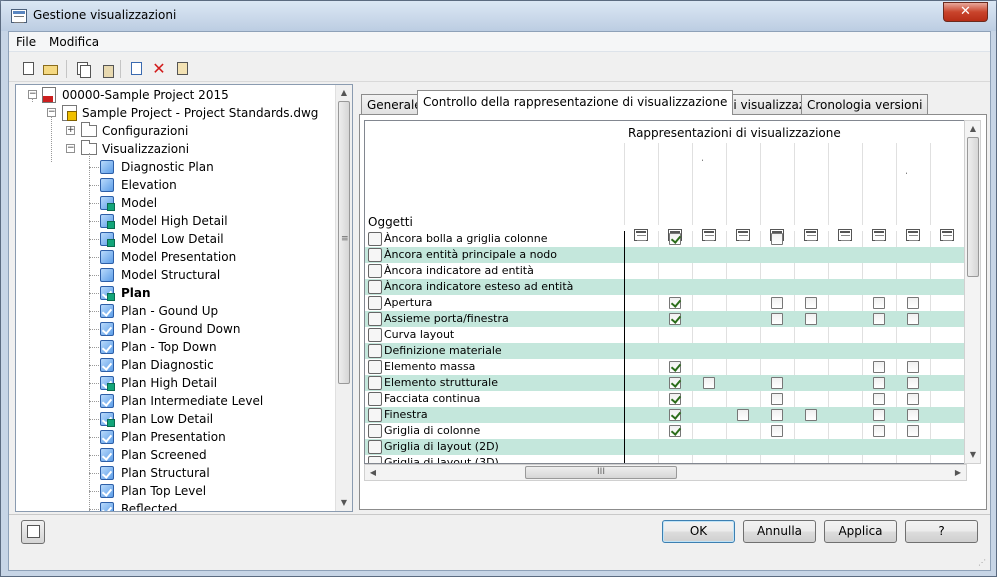 This screenshot has height=577, width=997. I want to click on object-row: Facciata continua, so click(665, 399).